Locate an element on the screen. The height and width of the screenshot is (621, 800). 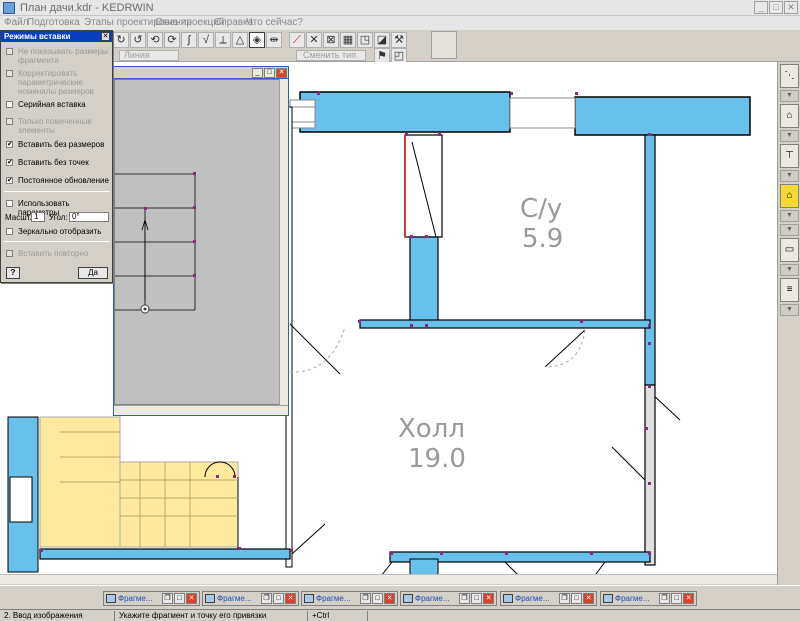
fragment-window: _ □ ✕ is located at coordinates (201, 241).